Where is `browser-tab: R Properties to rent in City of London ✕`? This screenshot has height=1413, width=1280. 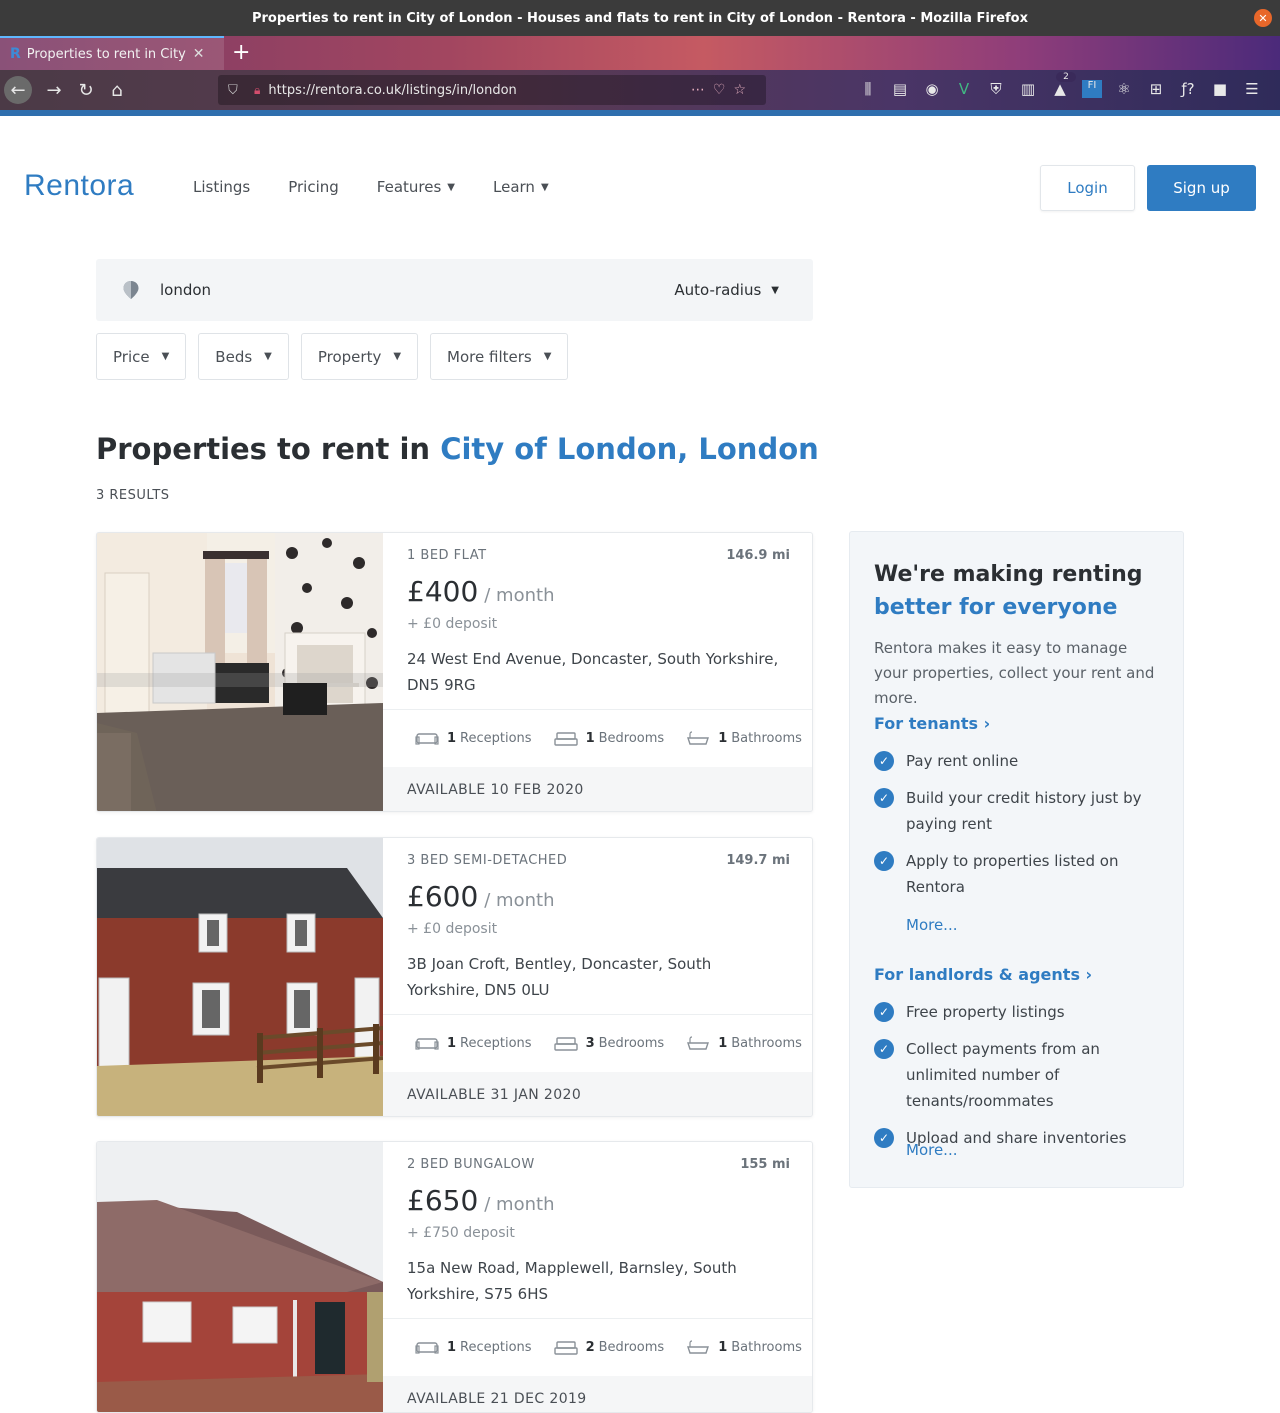
browser-tab: R Properties to rent in City of London ✕ is located at coordinates (112, 53).